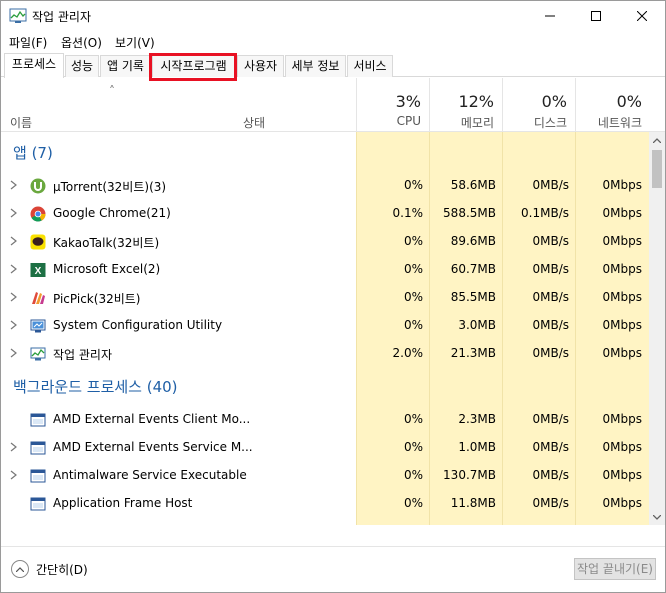  I want to click on startup-tab-highlight, so click(193, 67).